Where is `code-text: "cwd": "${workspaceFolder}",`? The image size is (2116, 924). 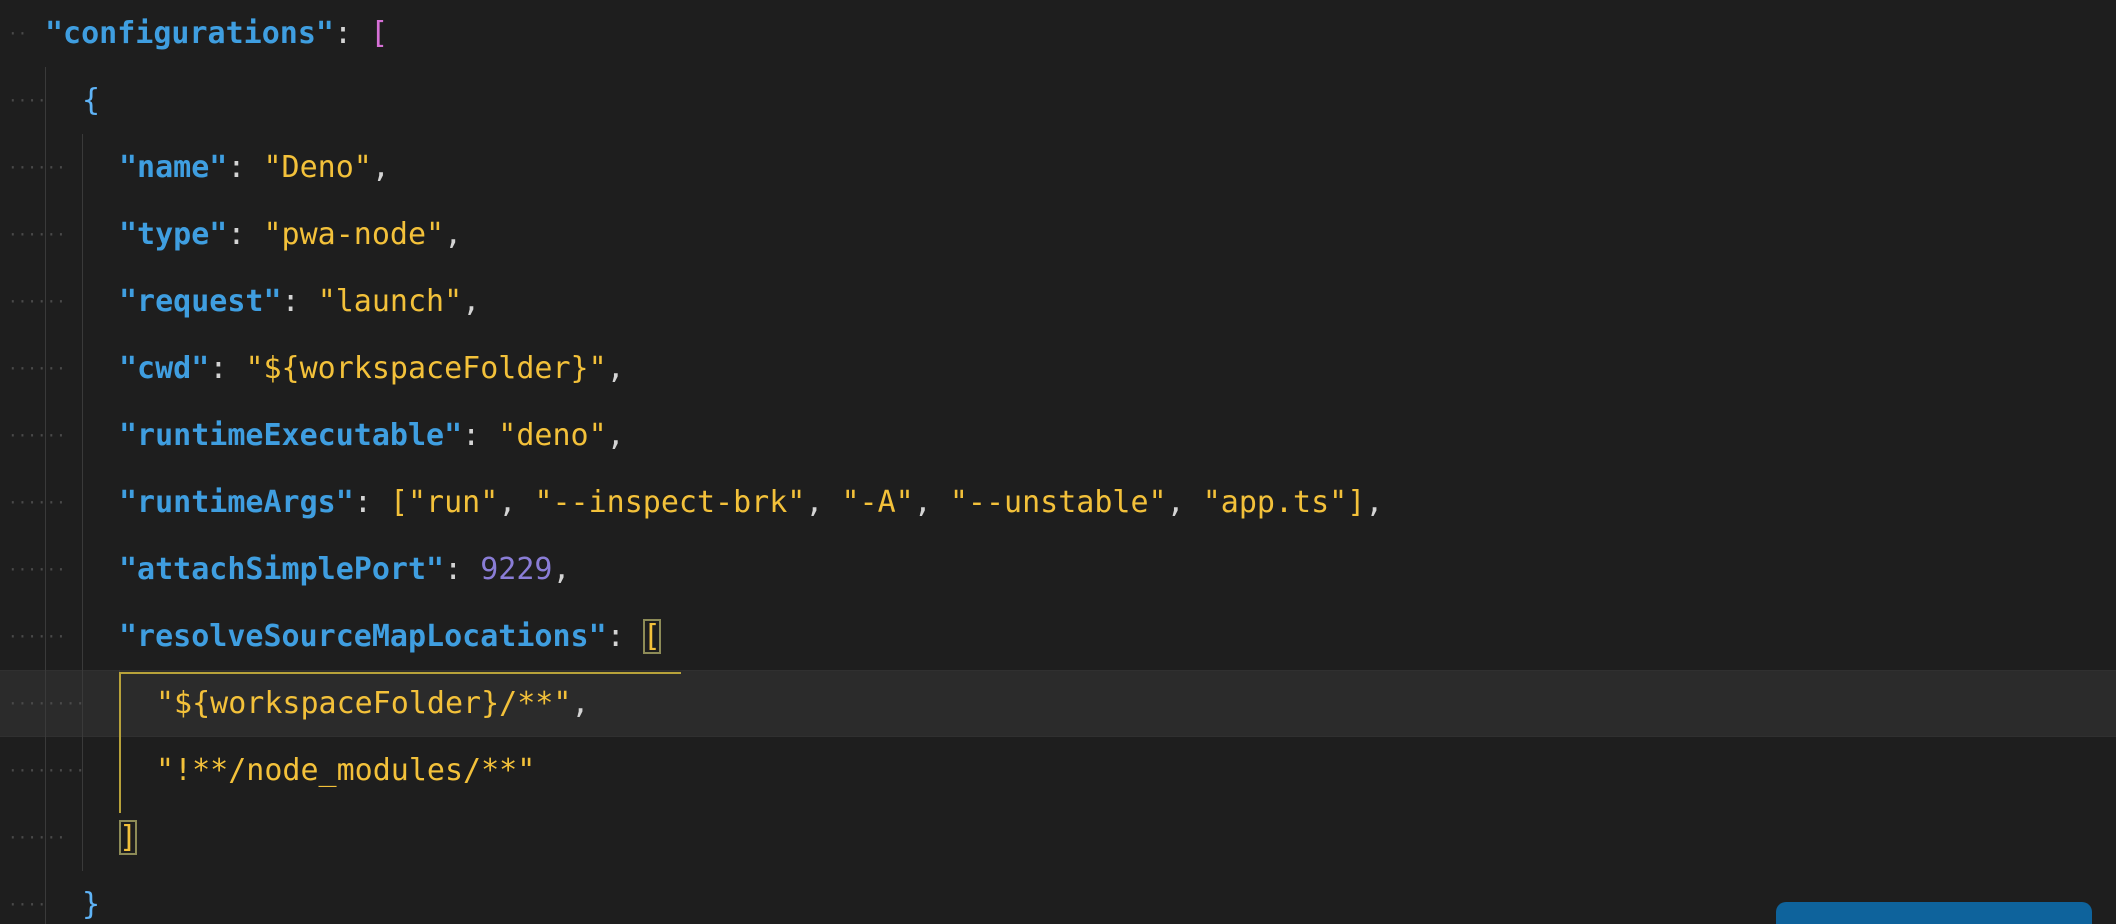 code-text: "cwd": "${workspaceFolder}", is located at coordinates (372, 368).